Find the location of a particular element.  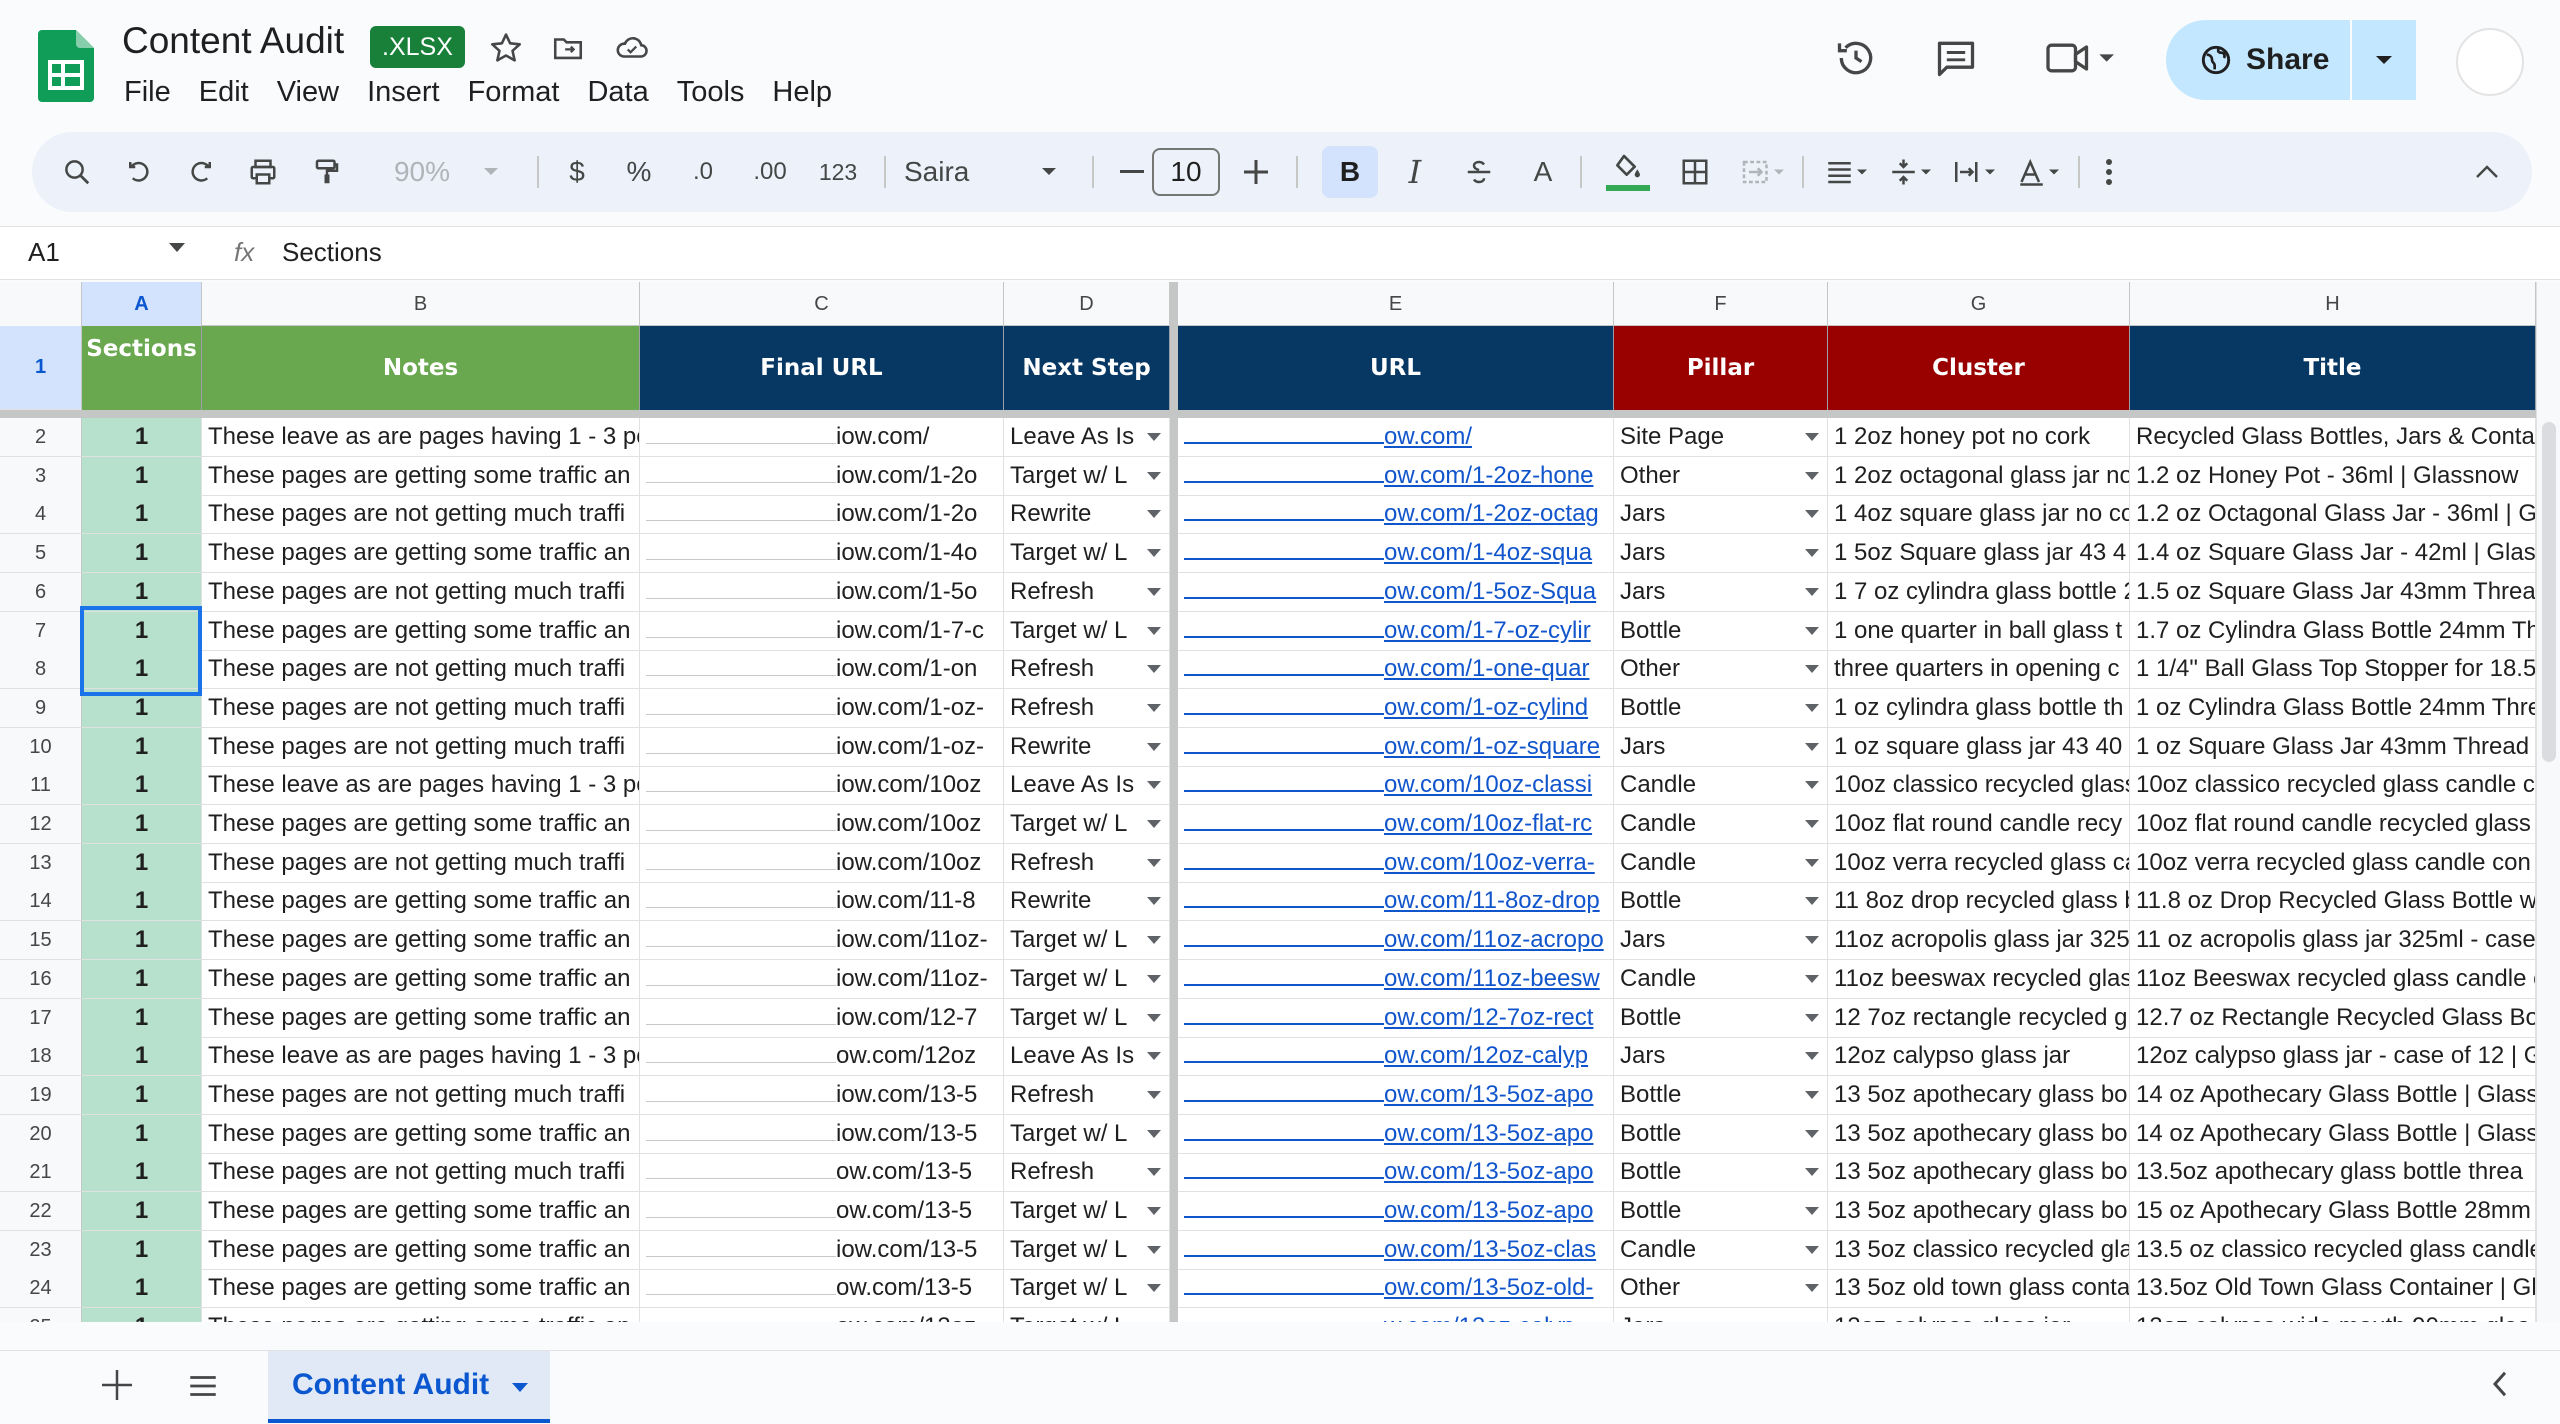

cell-g: 10oz verra recycled glass ca is located at coordinates (1979, 863).